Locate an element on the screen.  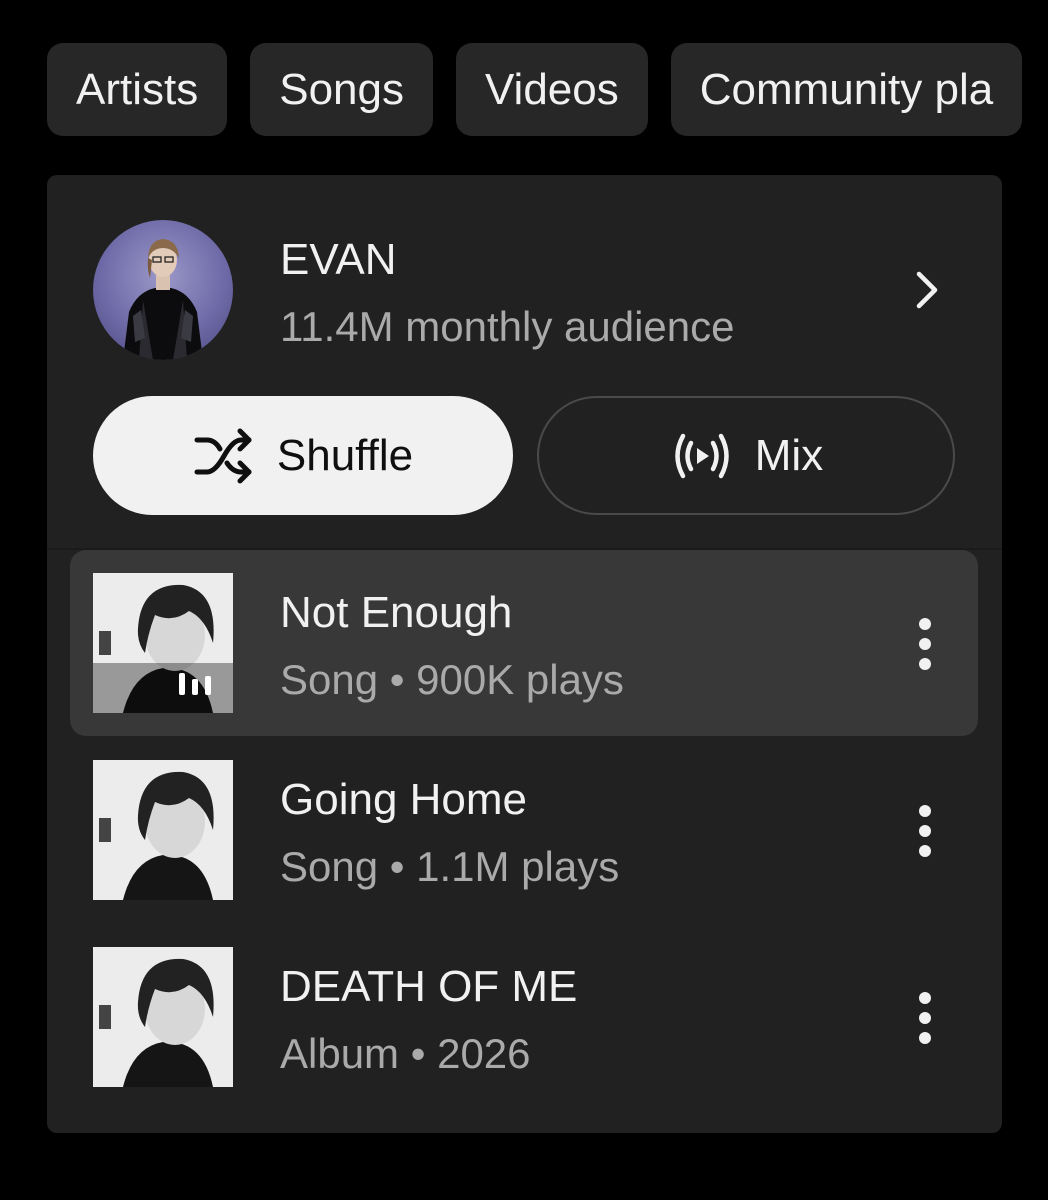
artist-name: EVAN is located at coordinates (338, 259).